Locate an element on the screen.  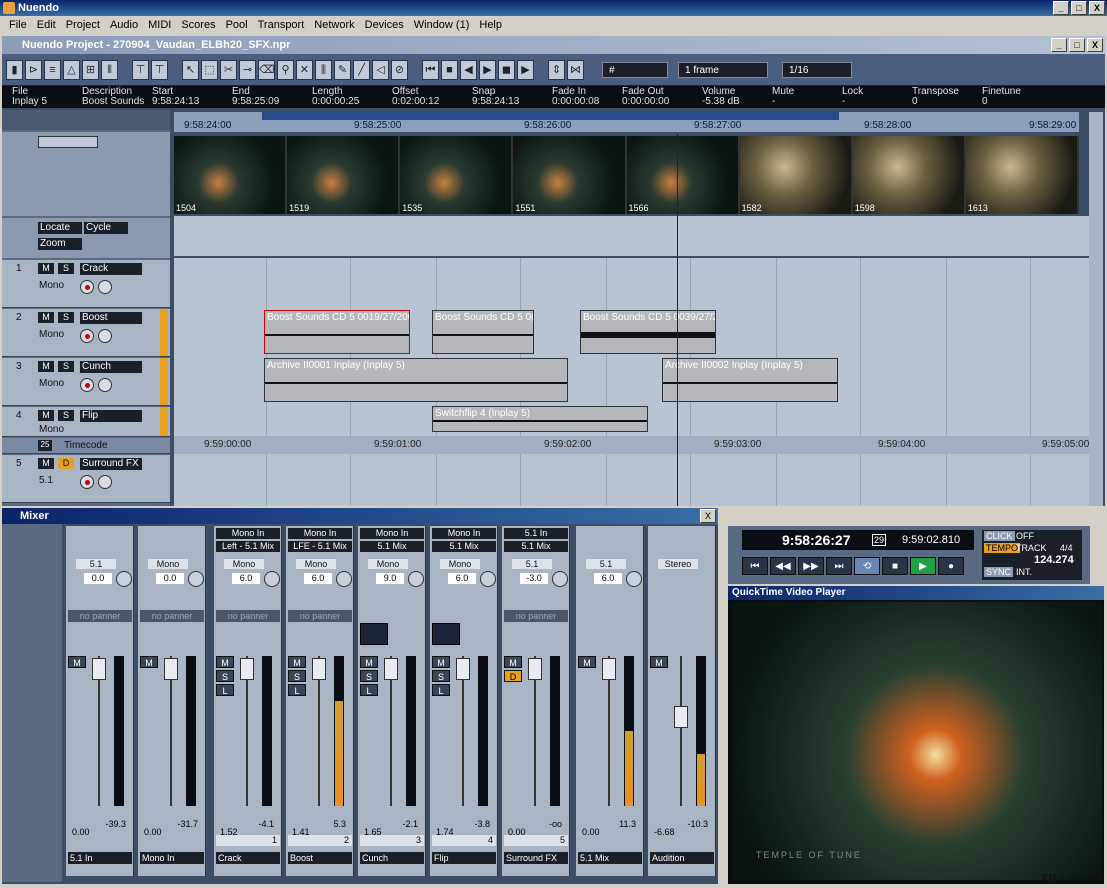
menu-pool: Pool is located at coordinates (237, 25).